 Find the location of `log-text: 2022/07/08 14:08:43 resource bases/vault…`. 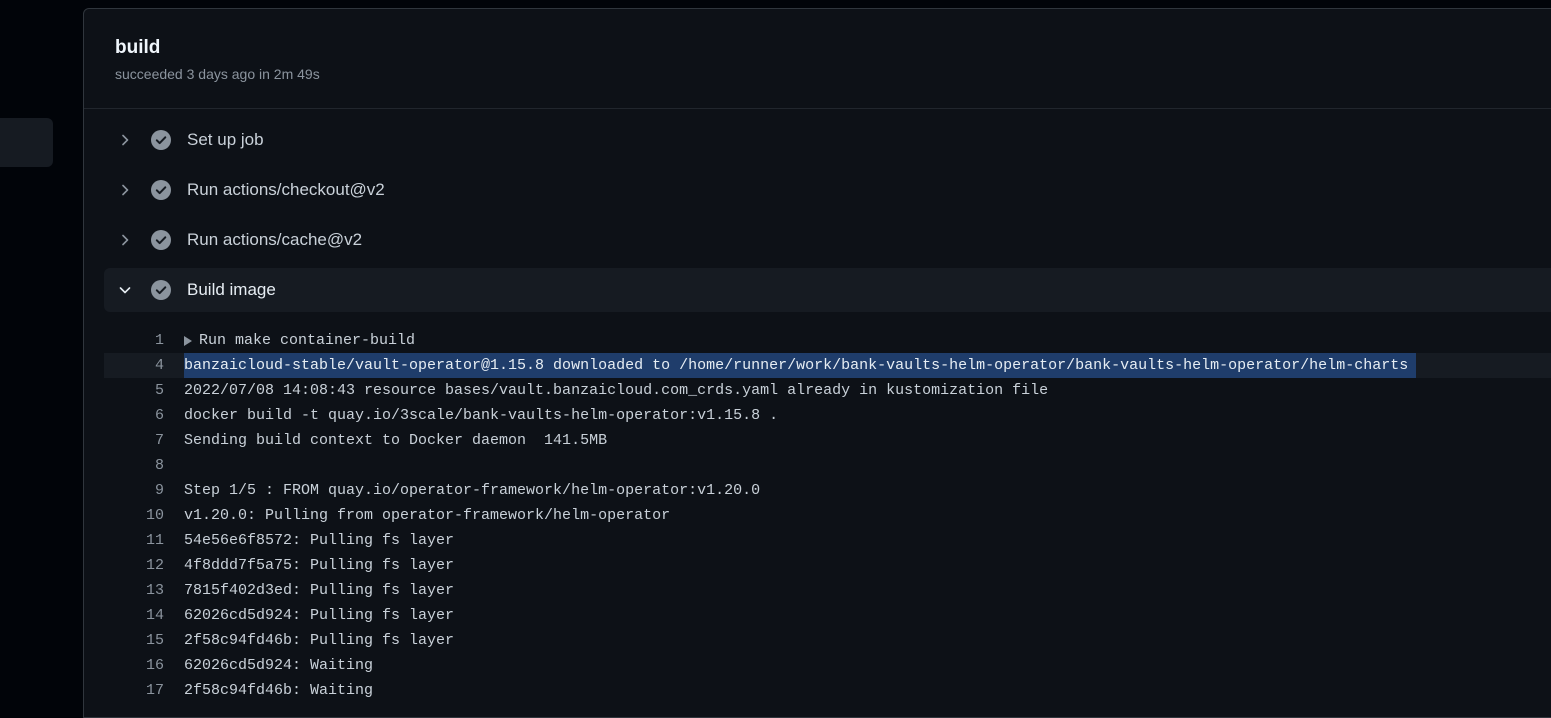

log-text: 2022/07/08 14:08:43 resource bases/vault… is located at coordinates (616, 390).